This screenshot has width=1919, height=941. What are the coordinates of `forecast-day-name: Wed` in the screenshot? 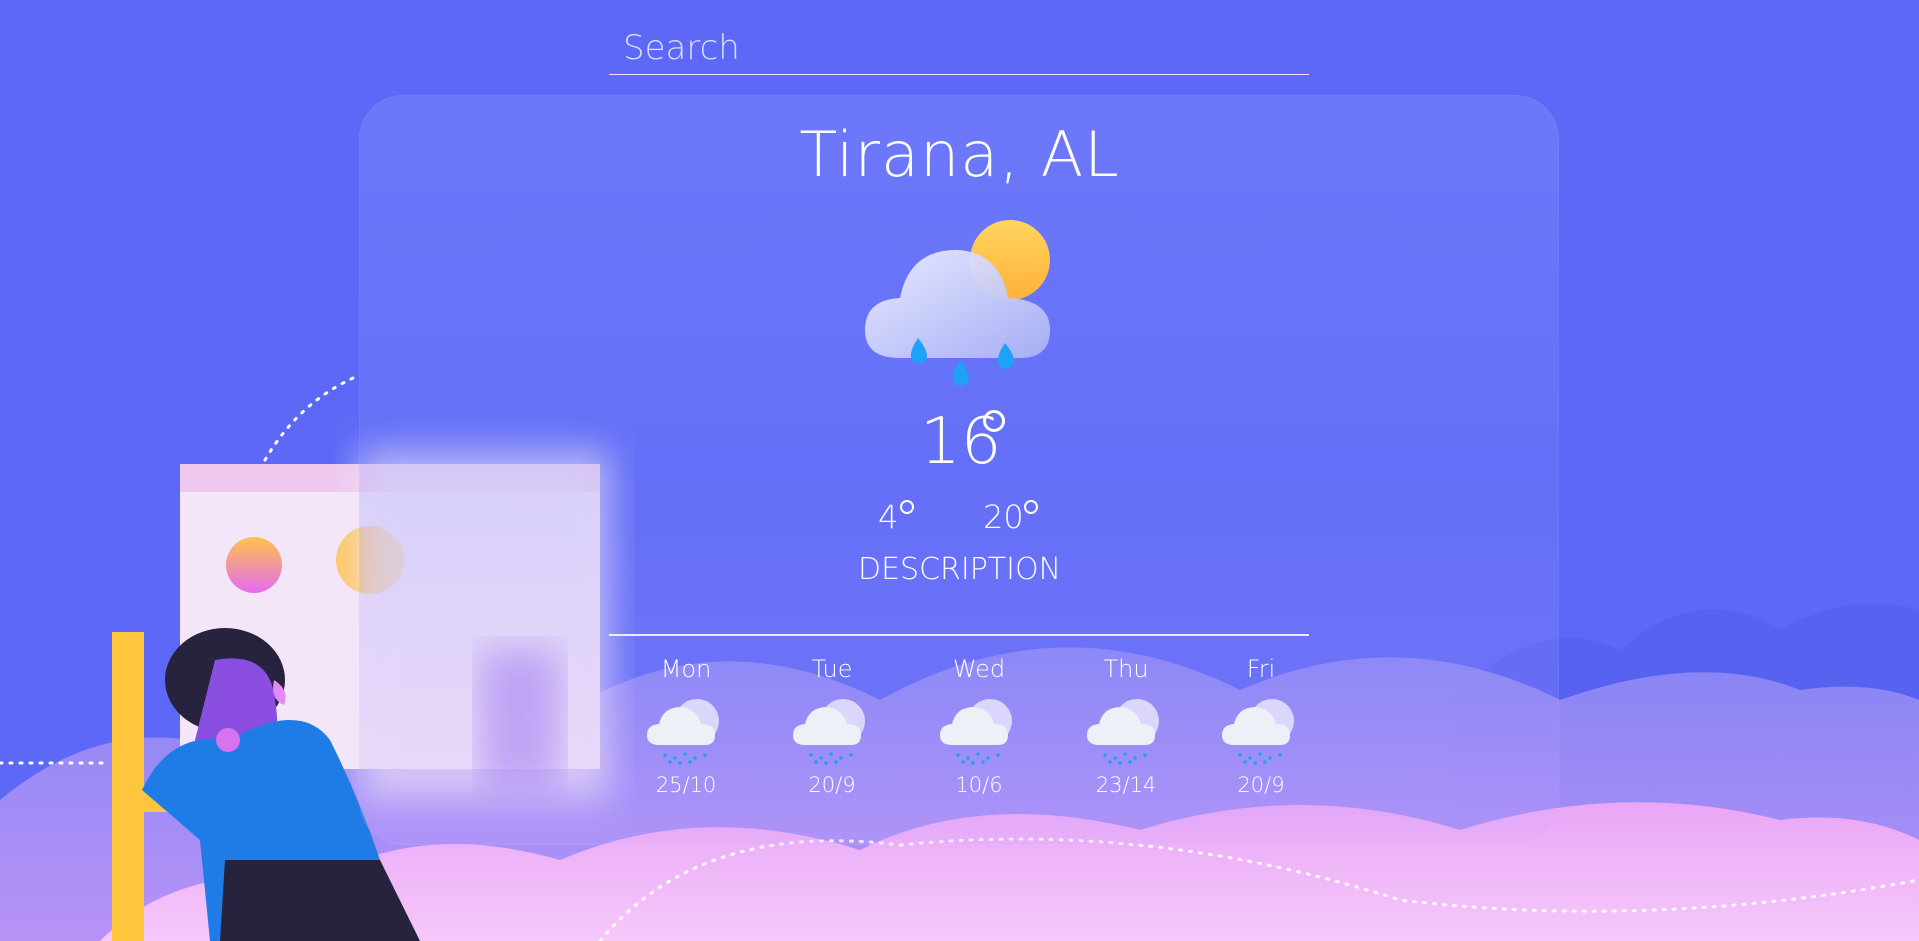 It's located at (979, 669).